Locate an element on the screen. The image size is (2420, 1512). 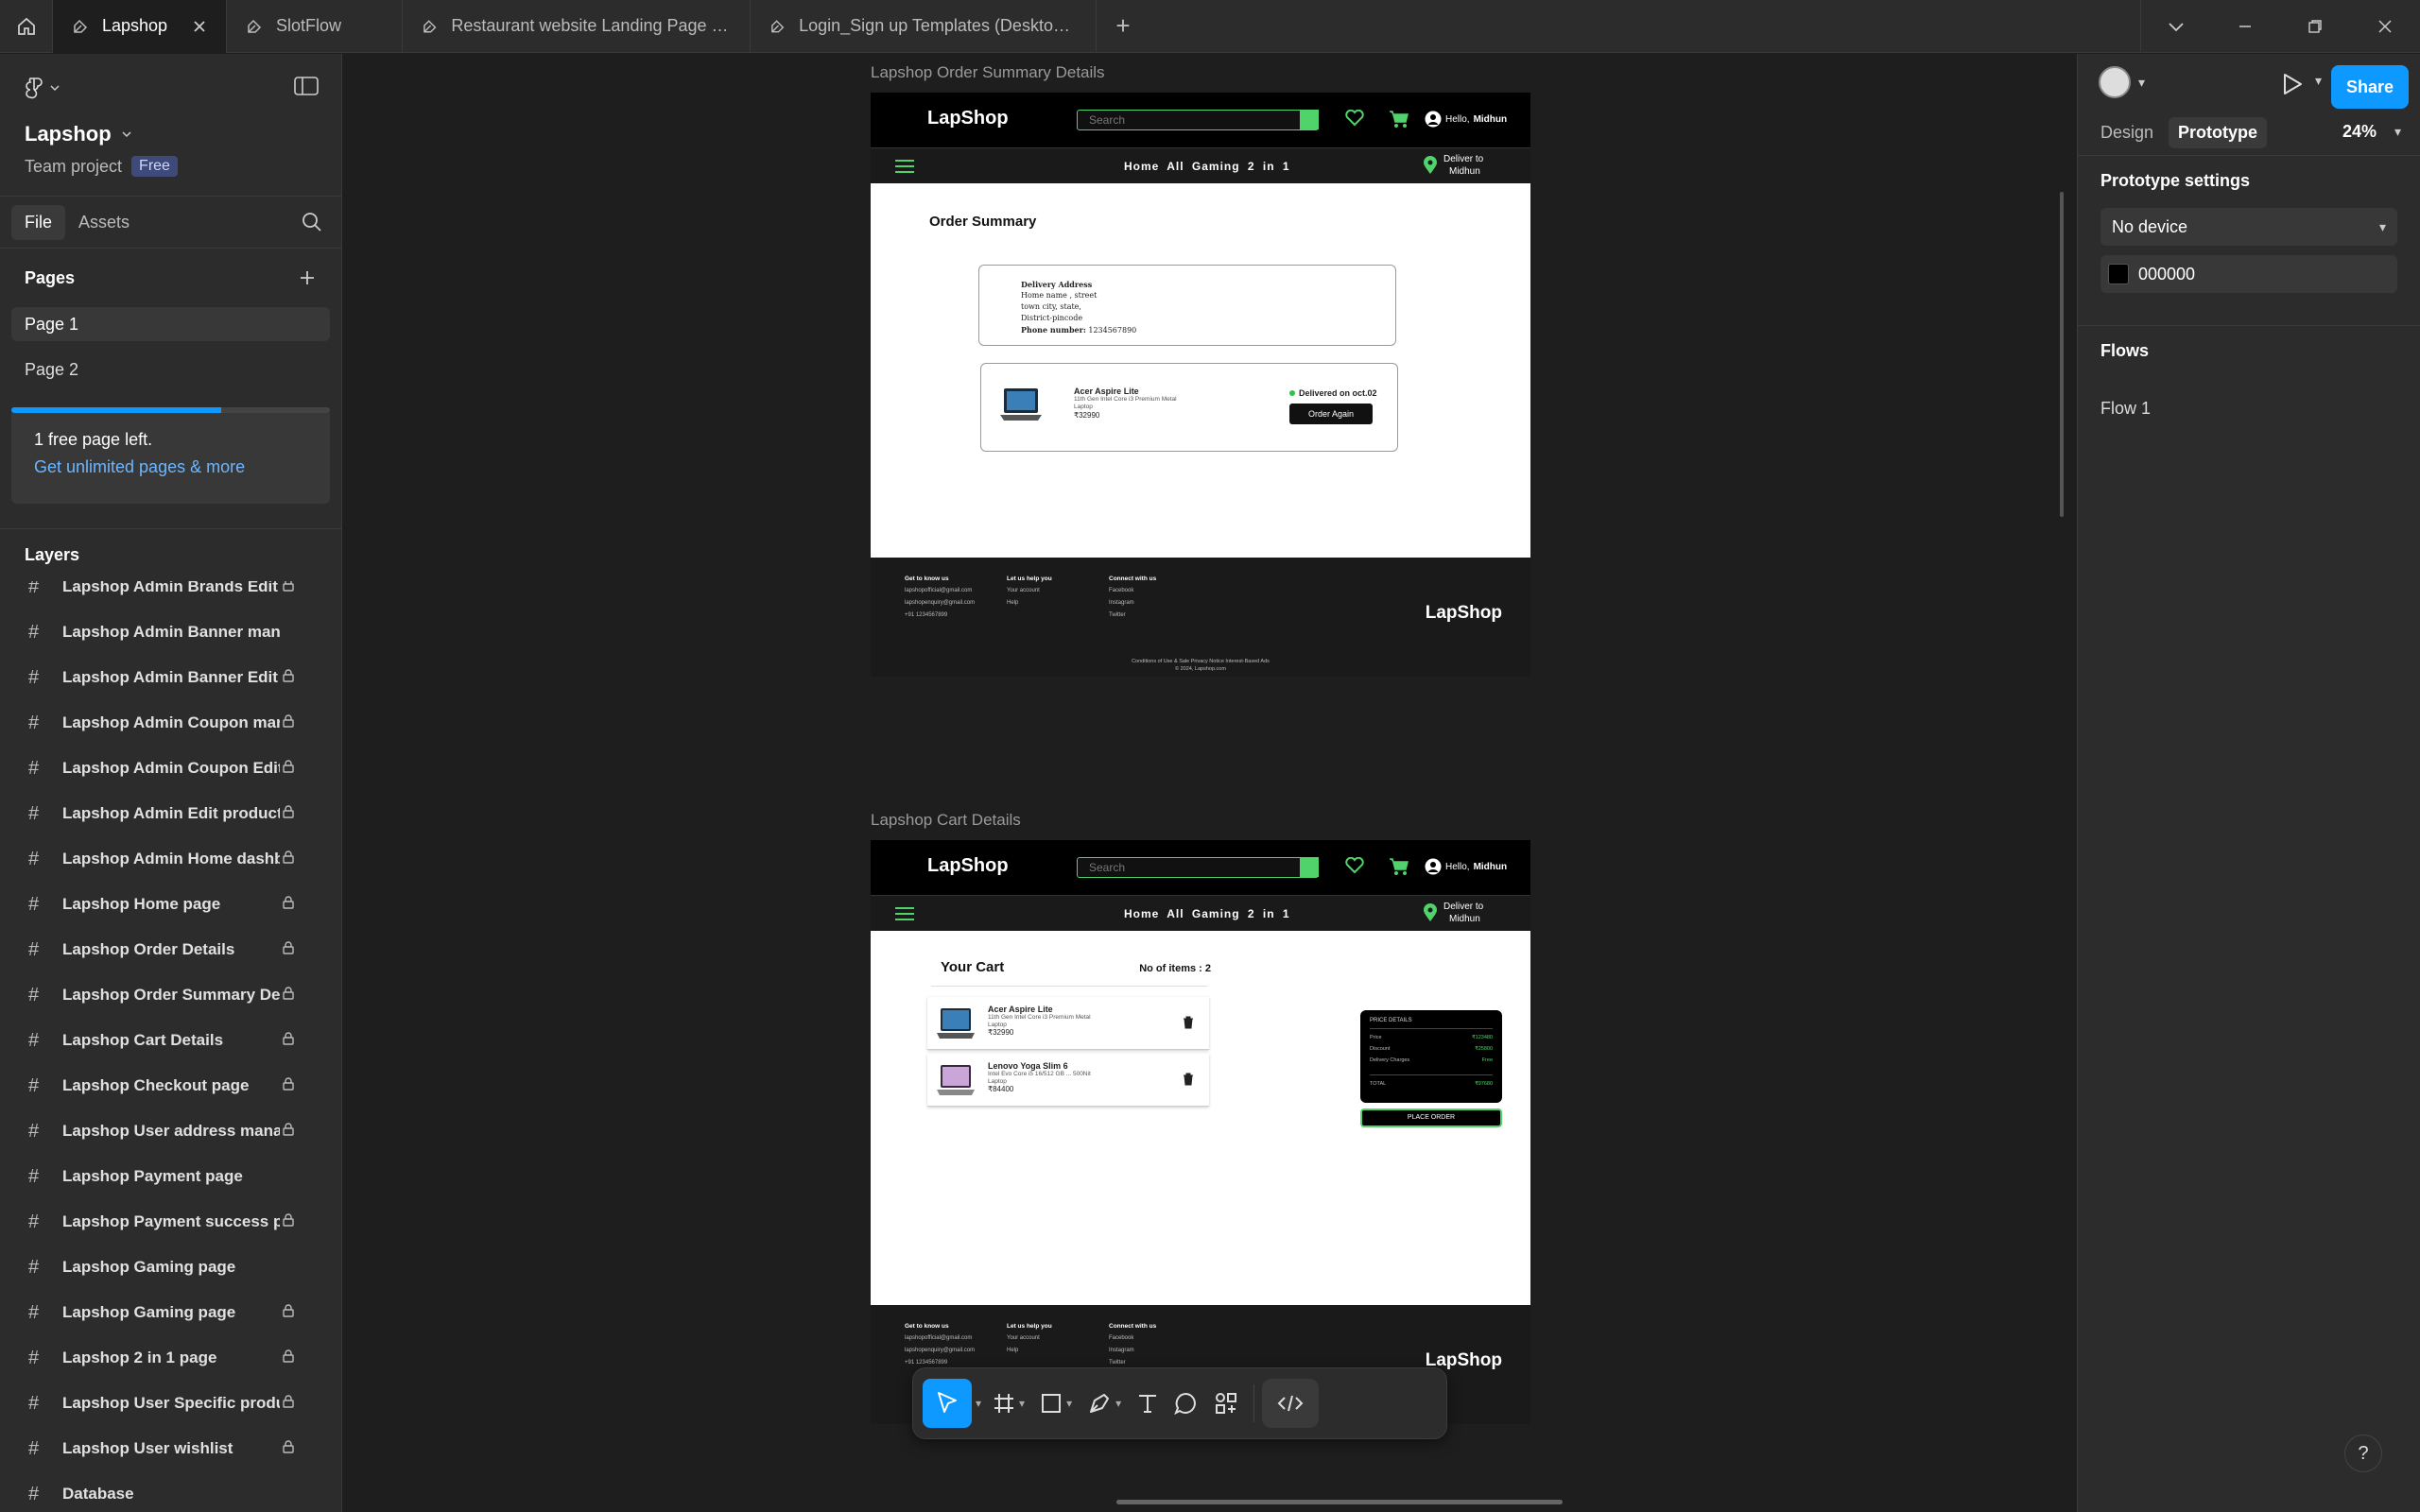
flow-item: Flow 1 is located at coordinates (2248, 409).